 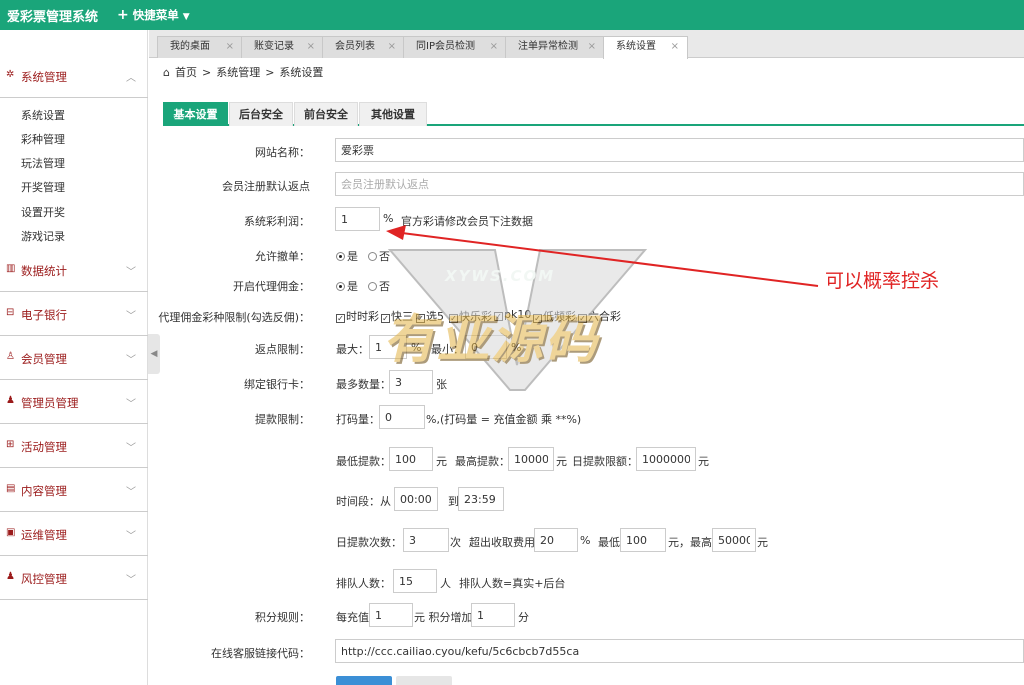 What do you see at coordinates (74, 270) in the screenshot?
I see `sidebar-group-statistics: ▥ 数据统计 ﹀` at bounding box center [74, 270].